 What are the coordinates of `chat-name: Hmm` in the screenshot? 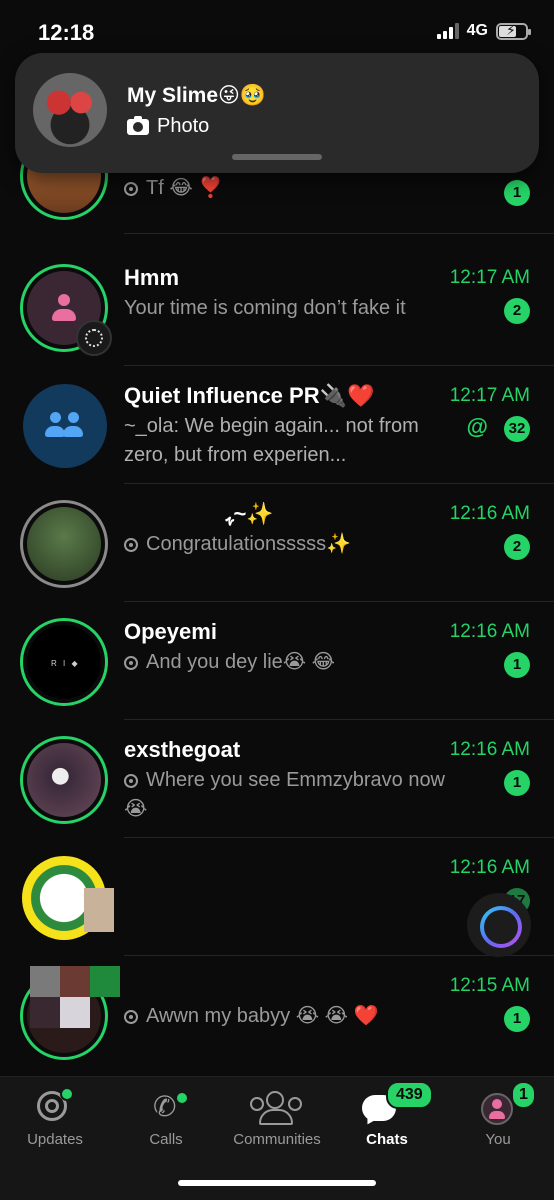 It's located at (152, 277).